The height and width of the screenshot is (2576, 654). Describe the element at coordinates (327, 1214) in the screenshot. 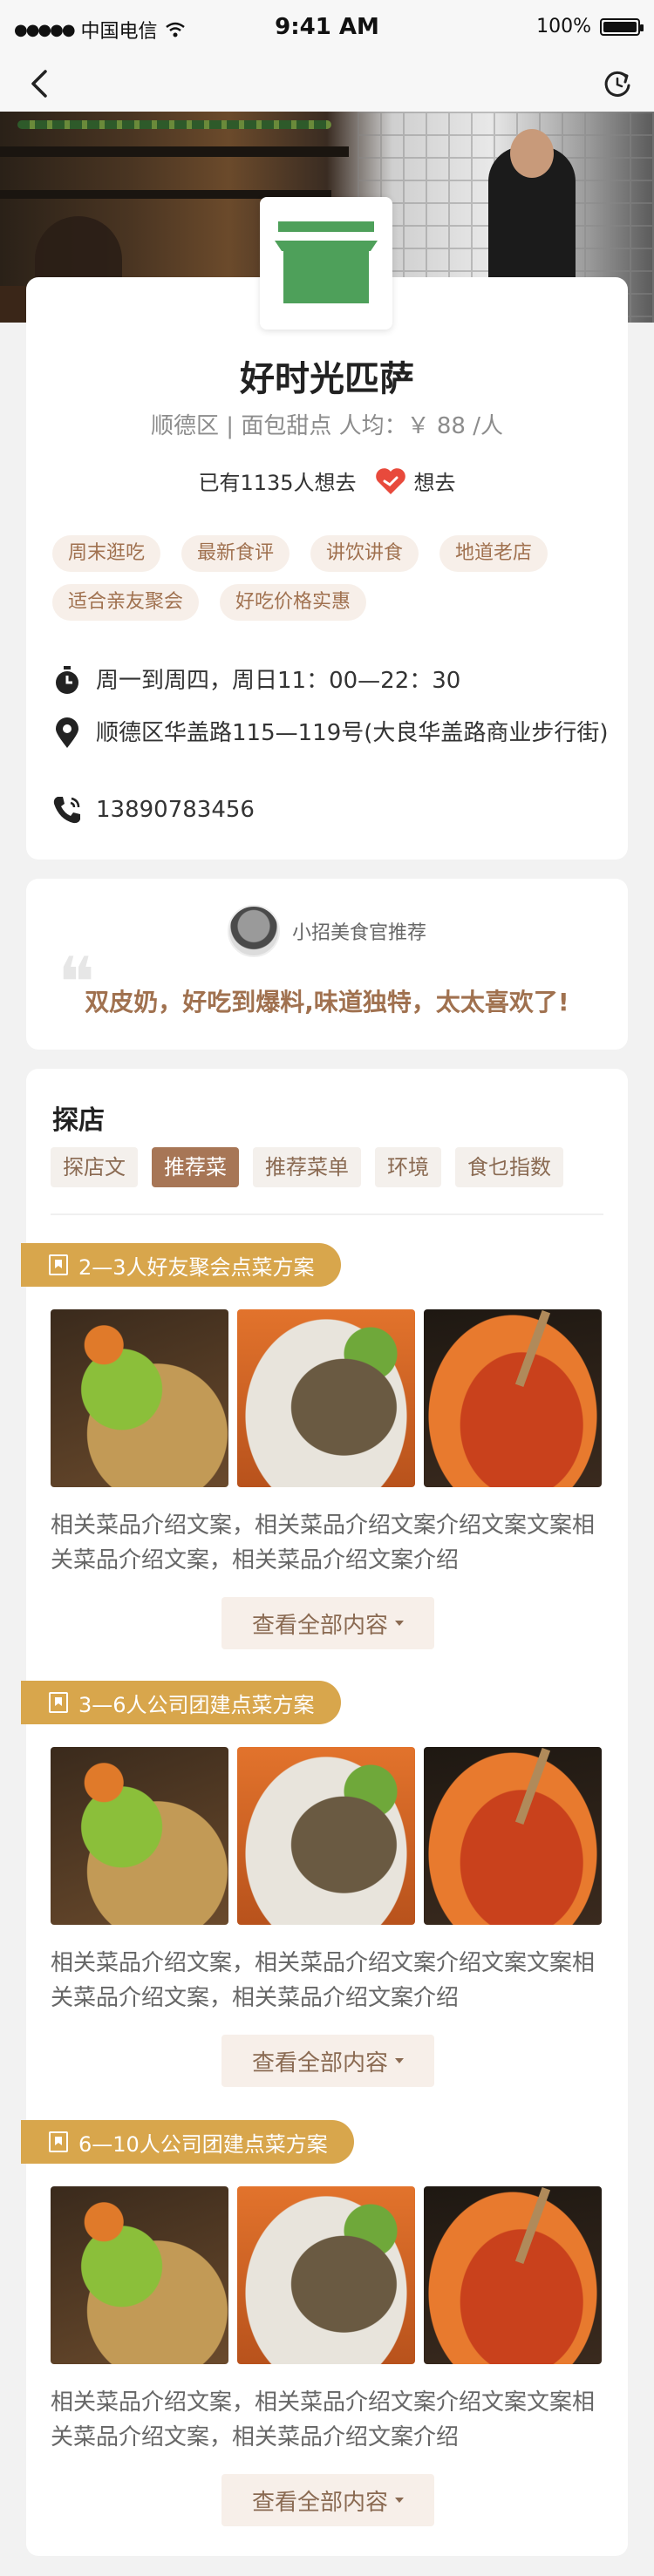

I see `divider` at that location.